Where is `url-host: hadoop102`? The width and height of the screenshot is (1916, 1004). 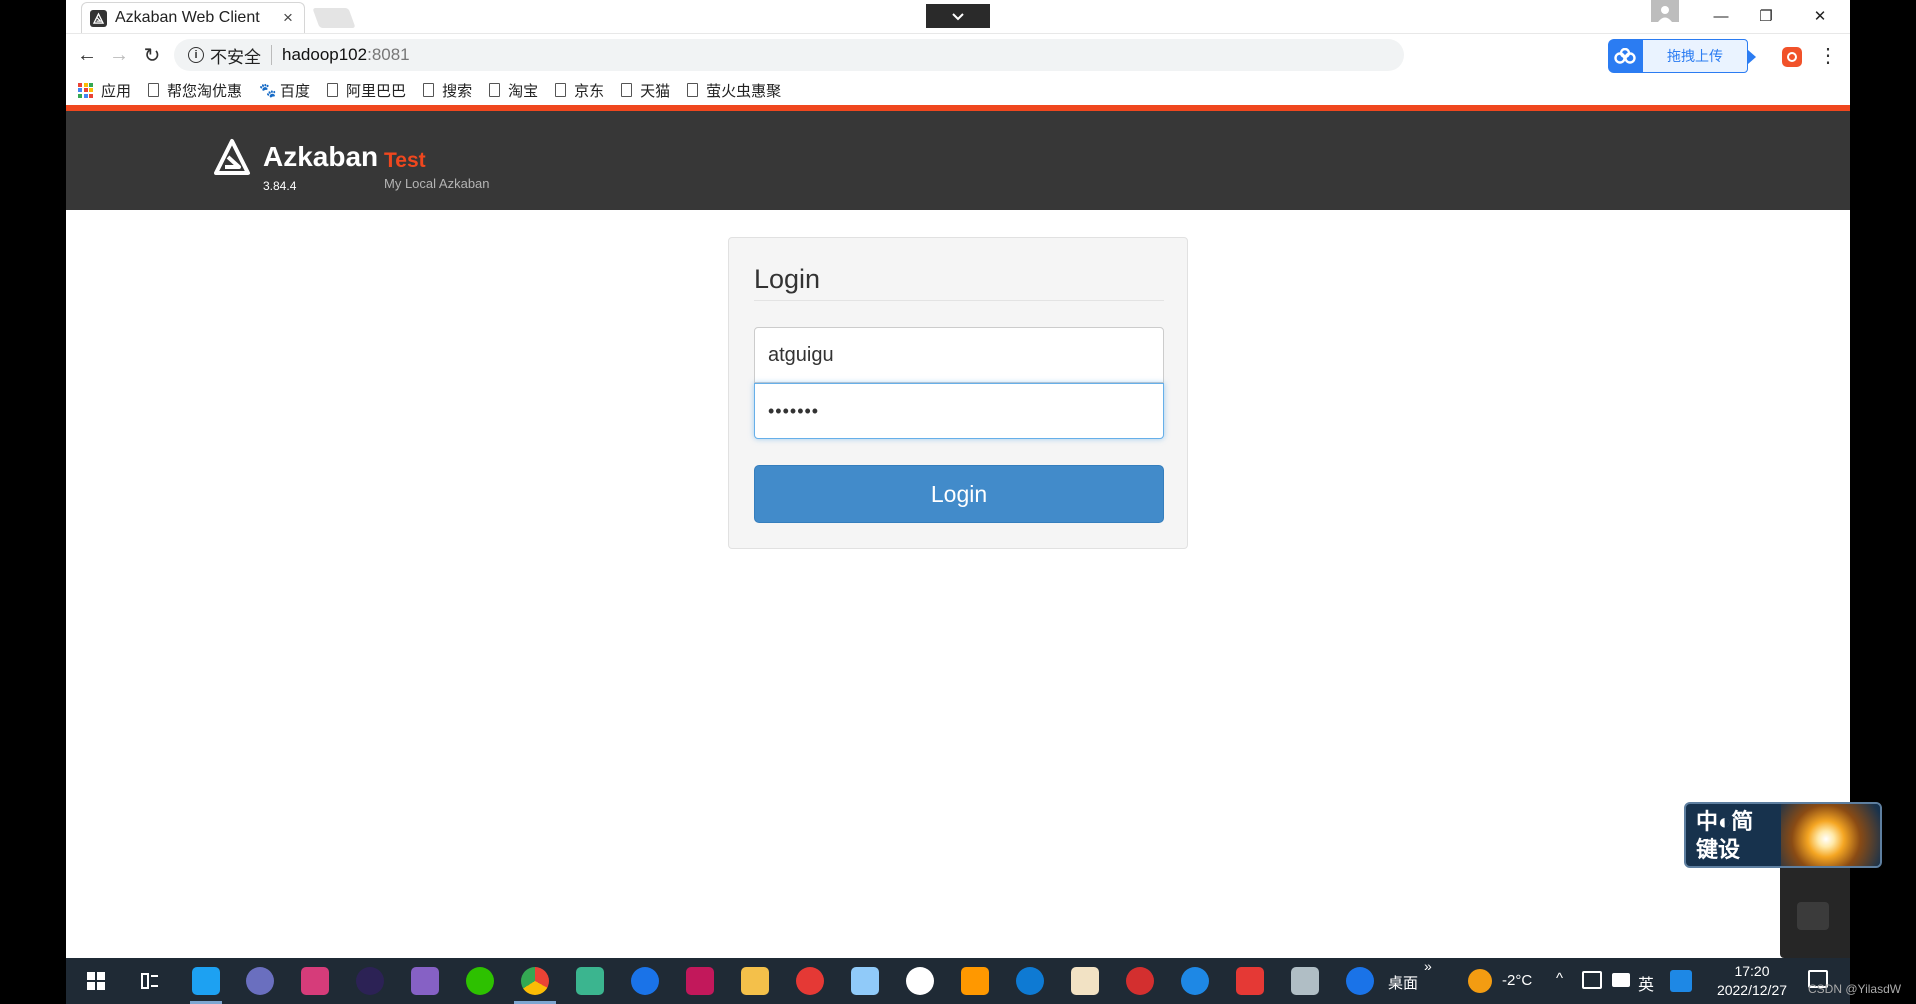
url-host: hadoop102 is located at coordinates (325, 54).